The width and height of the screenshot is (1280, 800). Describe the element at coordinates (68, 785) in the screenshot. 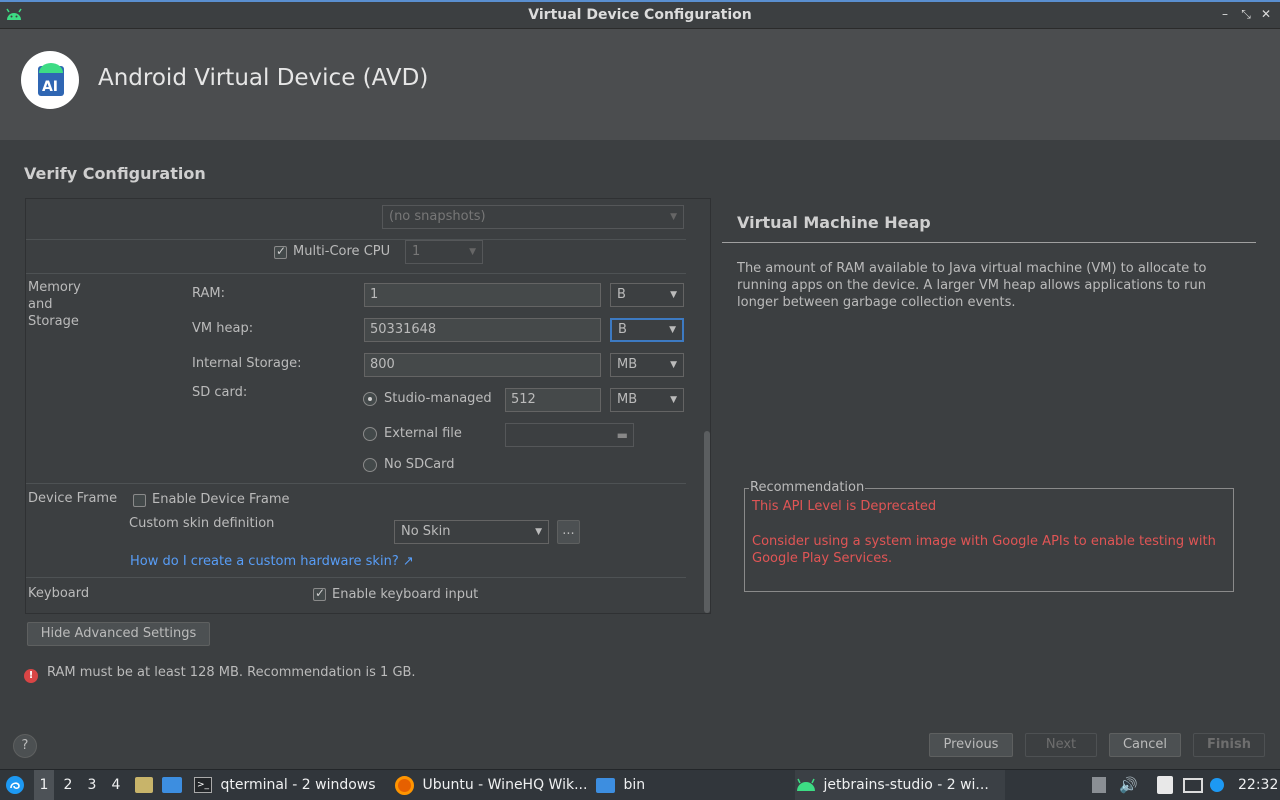

I see `desktop-2: 2` at that location.